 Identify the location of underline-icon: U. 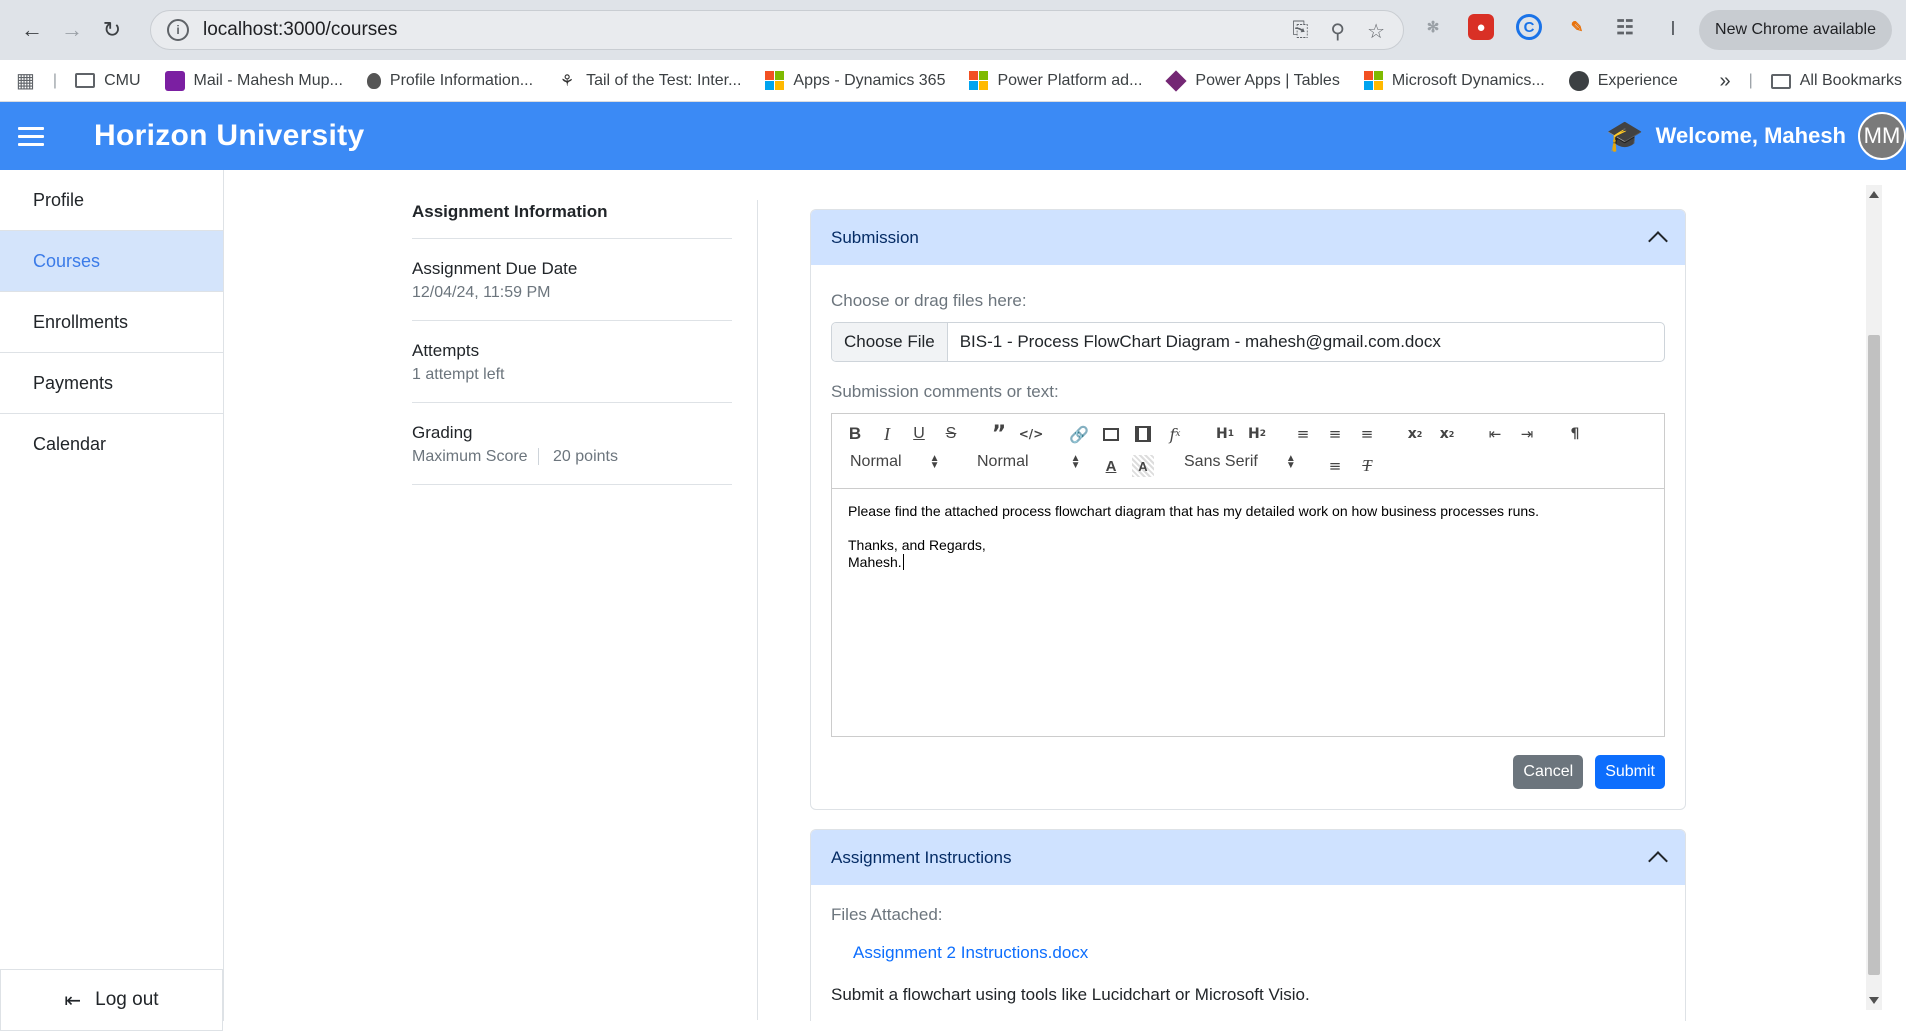
(919, 434).